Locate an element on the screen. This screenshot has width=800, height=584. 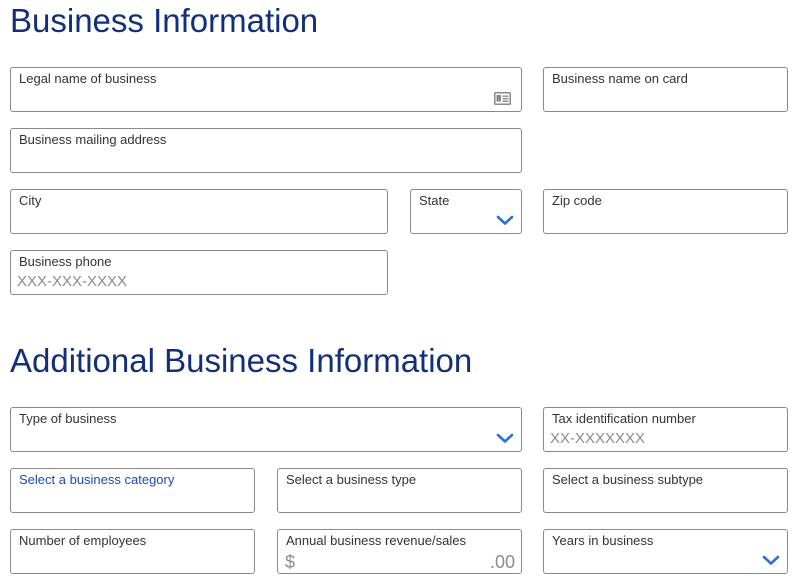
zip-code-label: Zip code is located at coordinates (577, 200).